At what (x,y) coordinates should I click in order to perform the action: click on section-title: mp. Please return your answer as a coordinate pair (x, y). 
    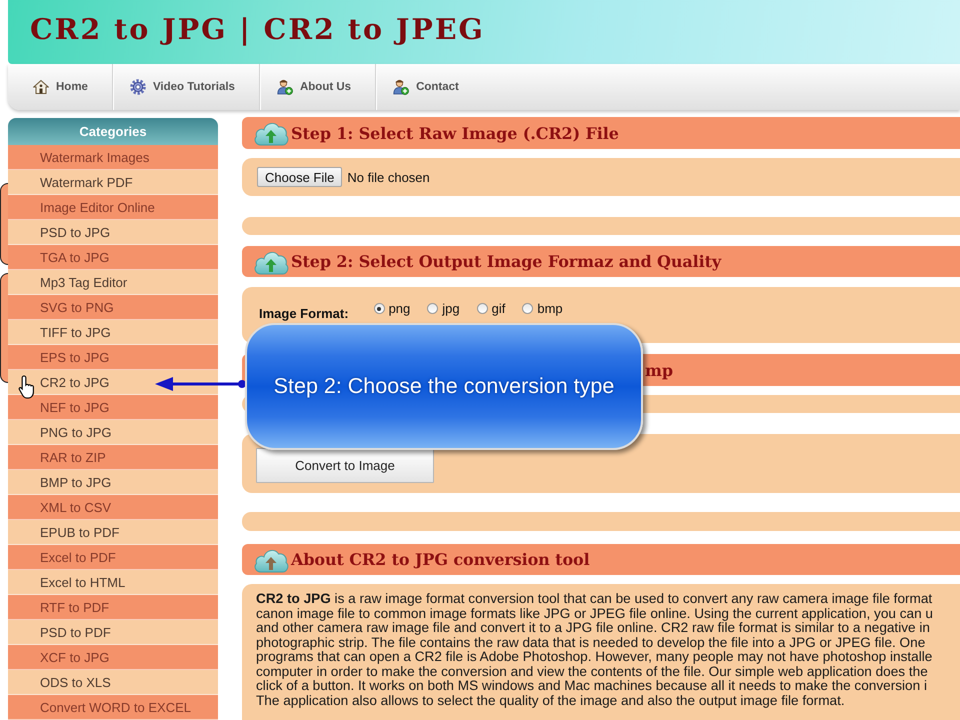
    Looking at the image, I should click on (659, 370).